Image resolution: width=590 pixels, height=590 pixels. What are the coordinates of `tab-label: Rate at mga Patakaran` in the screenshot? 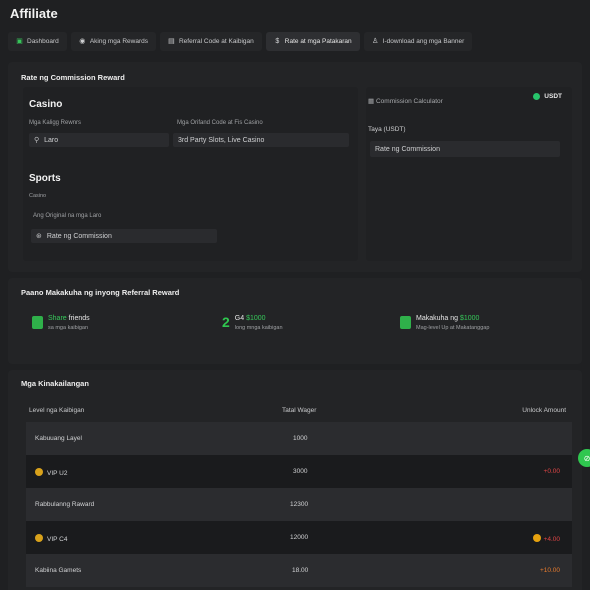 It's located at (318, 41).